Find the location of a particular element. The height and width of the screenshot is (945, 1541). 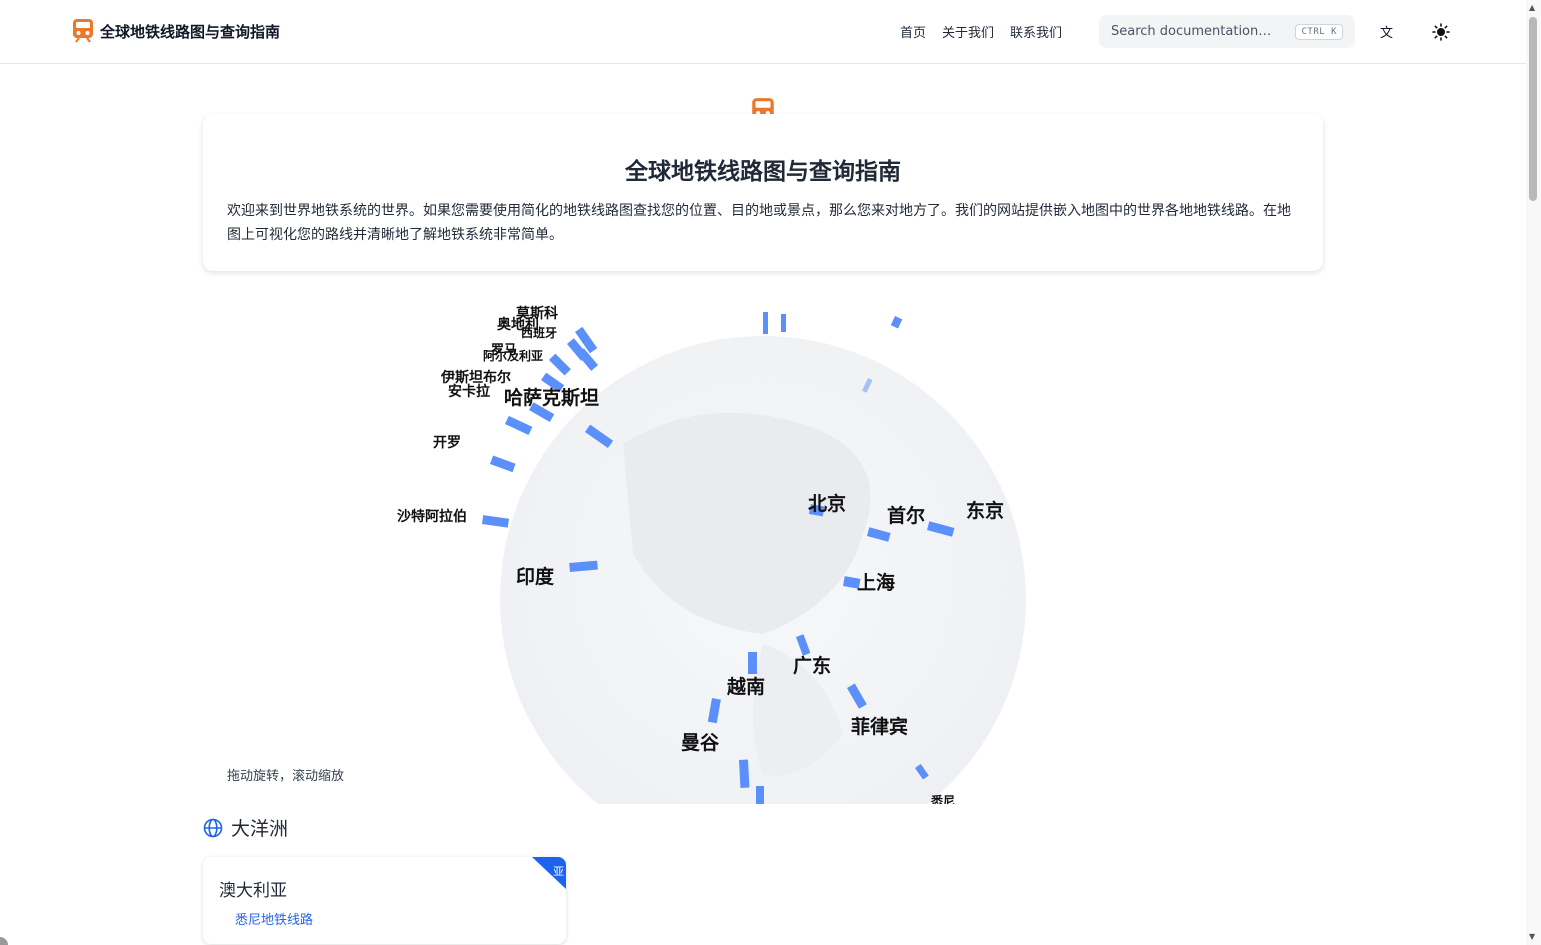

nav-links: 首页 关于我们 联系我们 is located at coordinates (981, 31).